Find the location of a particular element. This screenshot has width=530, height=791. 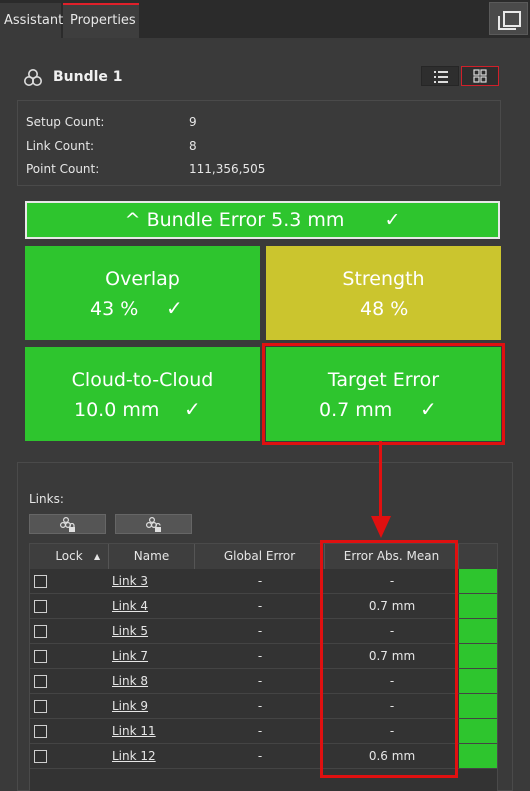

annotation-arrow-head is located at coordinates (381, 527).